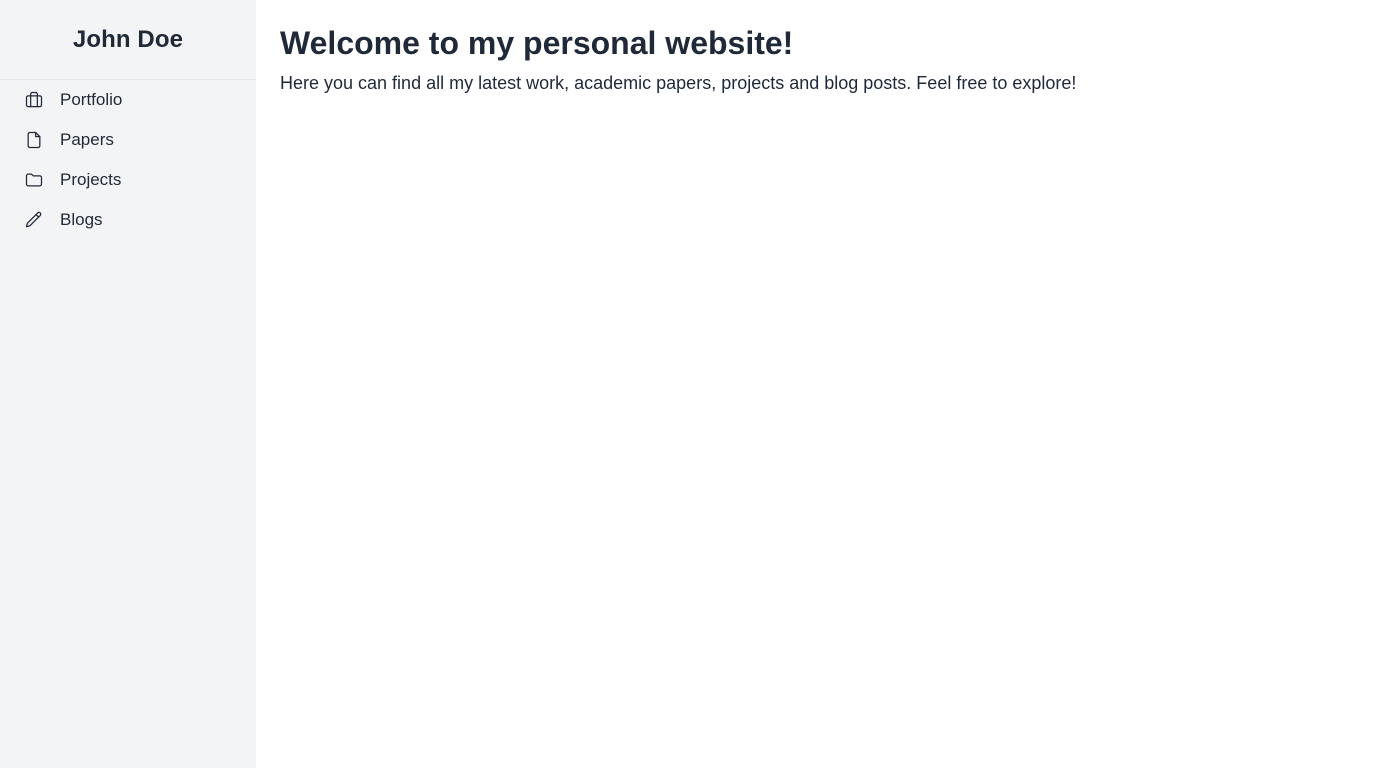 Image resolution: width=1376 pixels, height=768 pixels. What do you see at coordinates (128, 220) in the screenshot?
I see `sidebar-item-blogs: Blogs` at bounding box center [128, 220].